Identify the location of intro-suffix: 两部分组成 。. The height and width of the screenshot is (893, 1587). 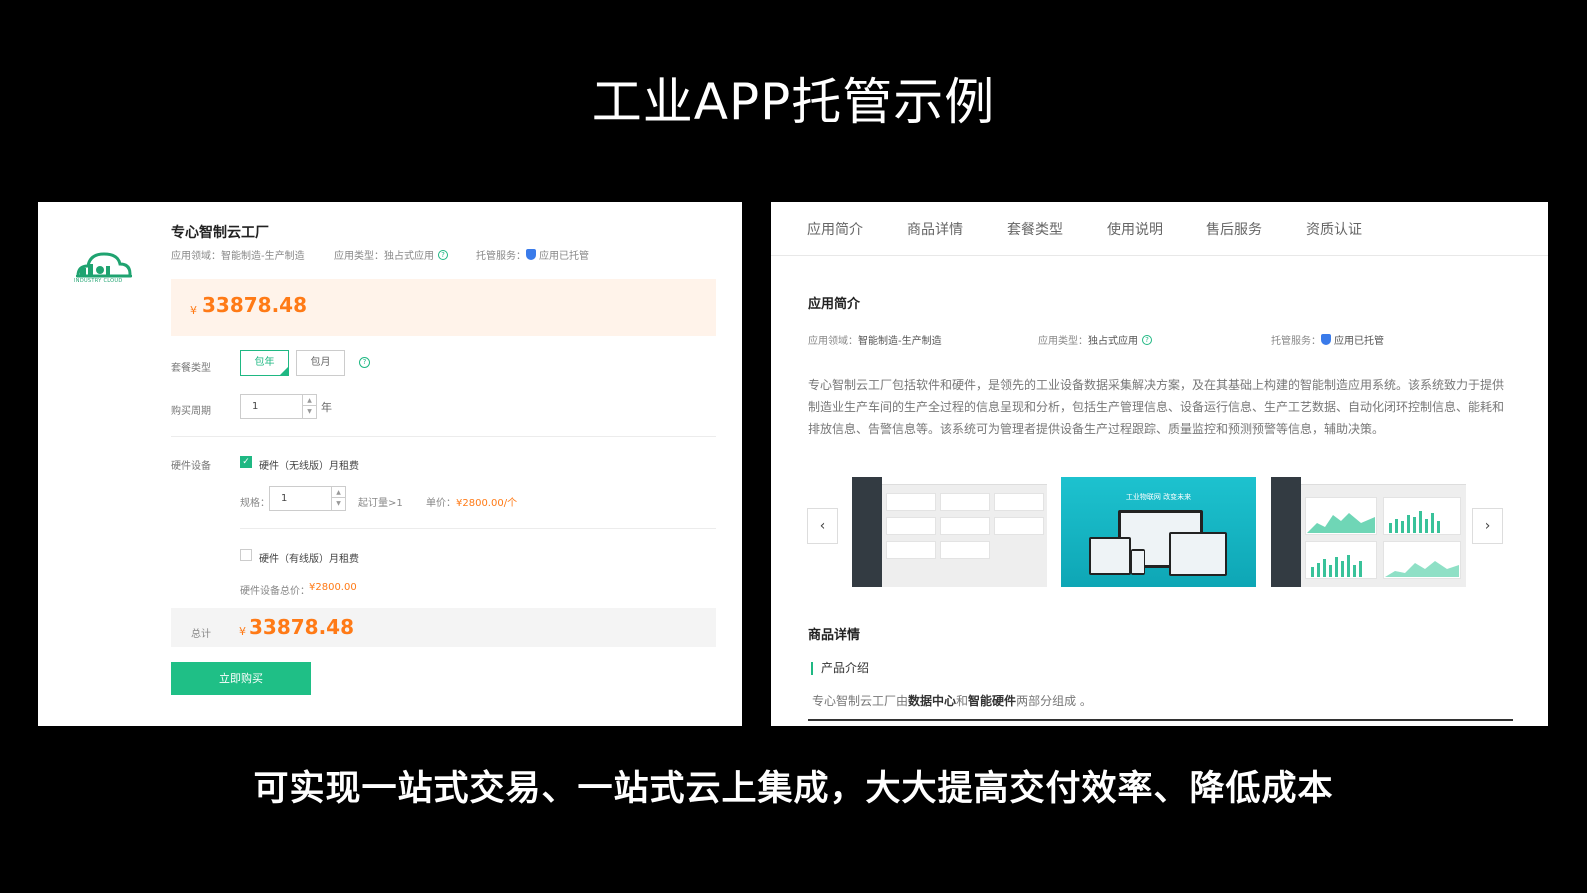
(1054, 701).